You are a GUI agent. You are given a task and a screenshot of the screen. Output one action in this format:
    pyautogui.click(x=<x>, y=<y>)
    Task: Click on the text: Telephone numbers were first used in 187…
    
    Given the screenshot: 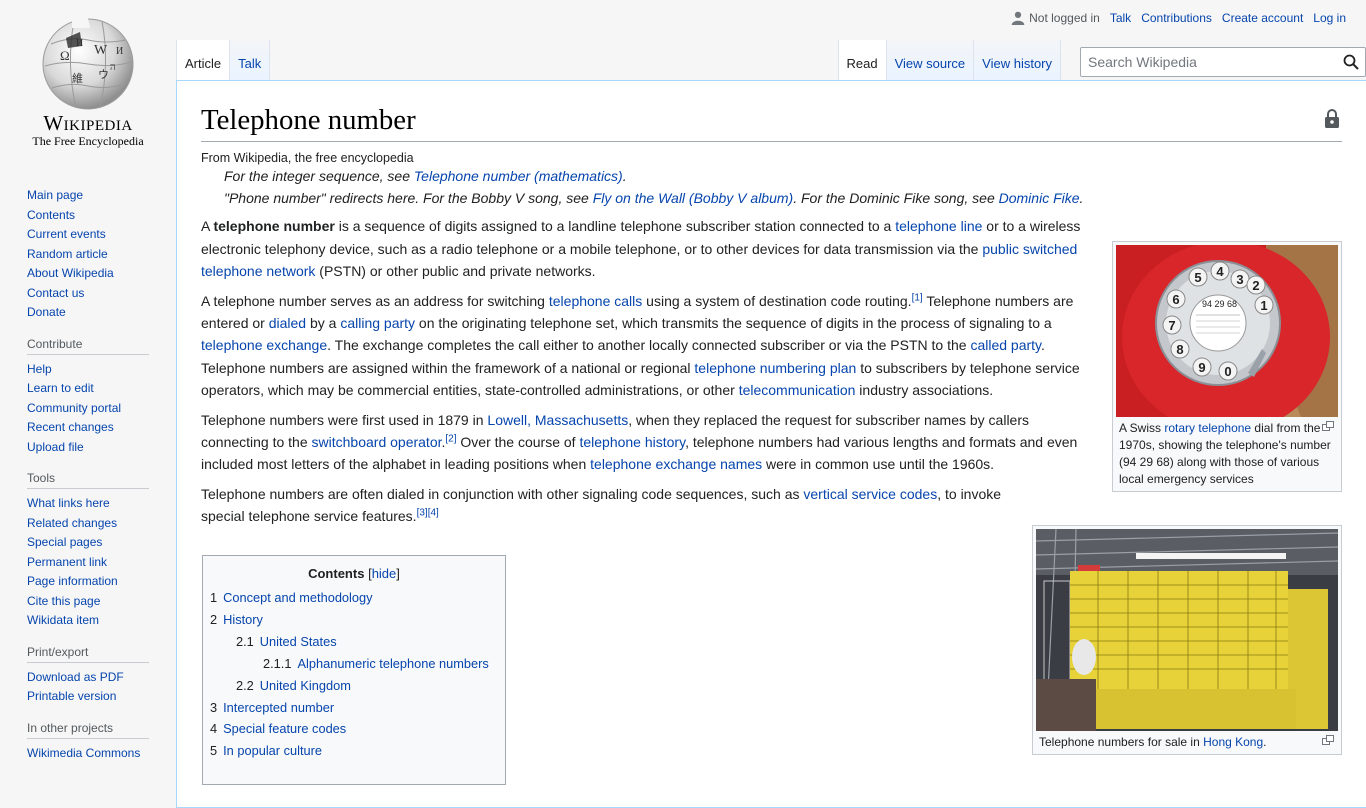 What is the action you would take?
    pyautogui.click(x=344, y=419)
    